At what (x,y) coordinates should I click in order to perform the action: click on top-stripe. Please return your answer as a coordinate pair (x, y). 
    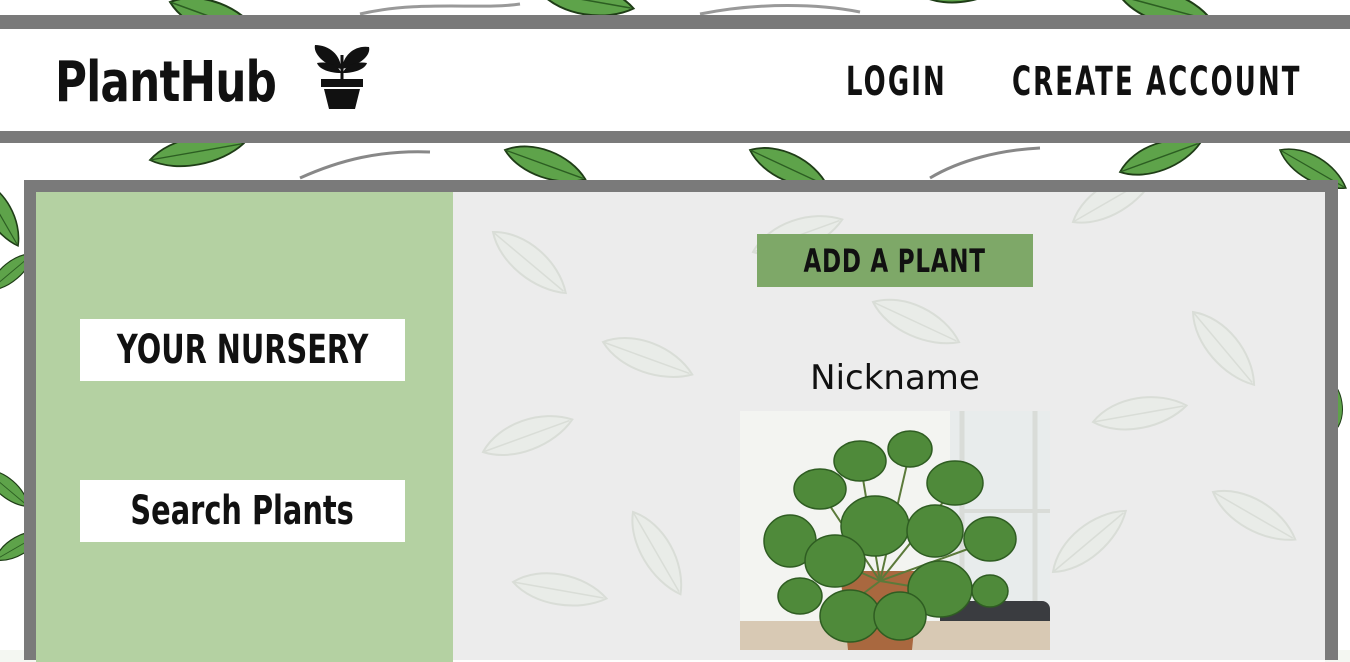
    Looking at the image, I should click on (675, 22).